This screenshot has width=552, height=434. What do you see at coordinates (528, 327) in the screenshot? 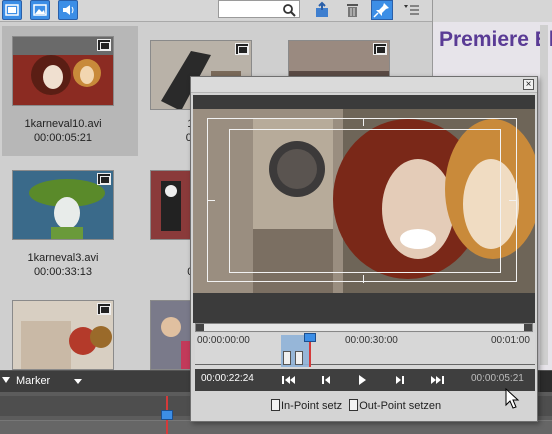
I see `scroll-right-icon` at bounding box center [528, 327].